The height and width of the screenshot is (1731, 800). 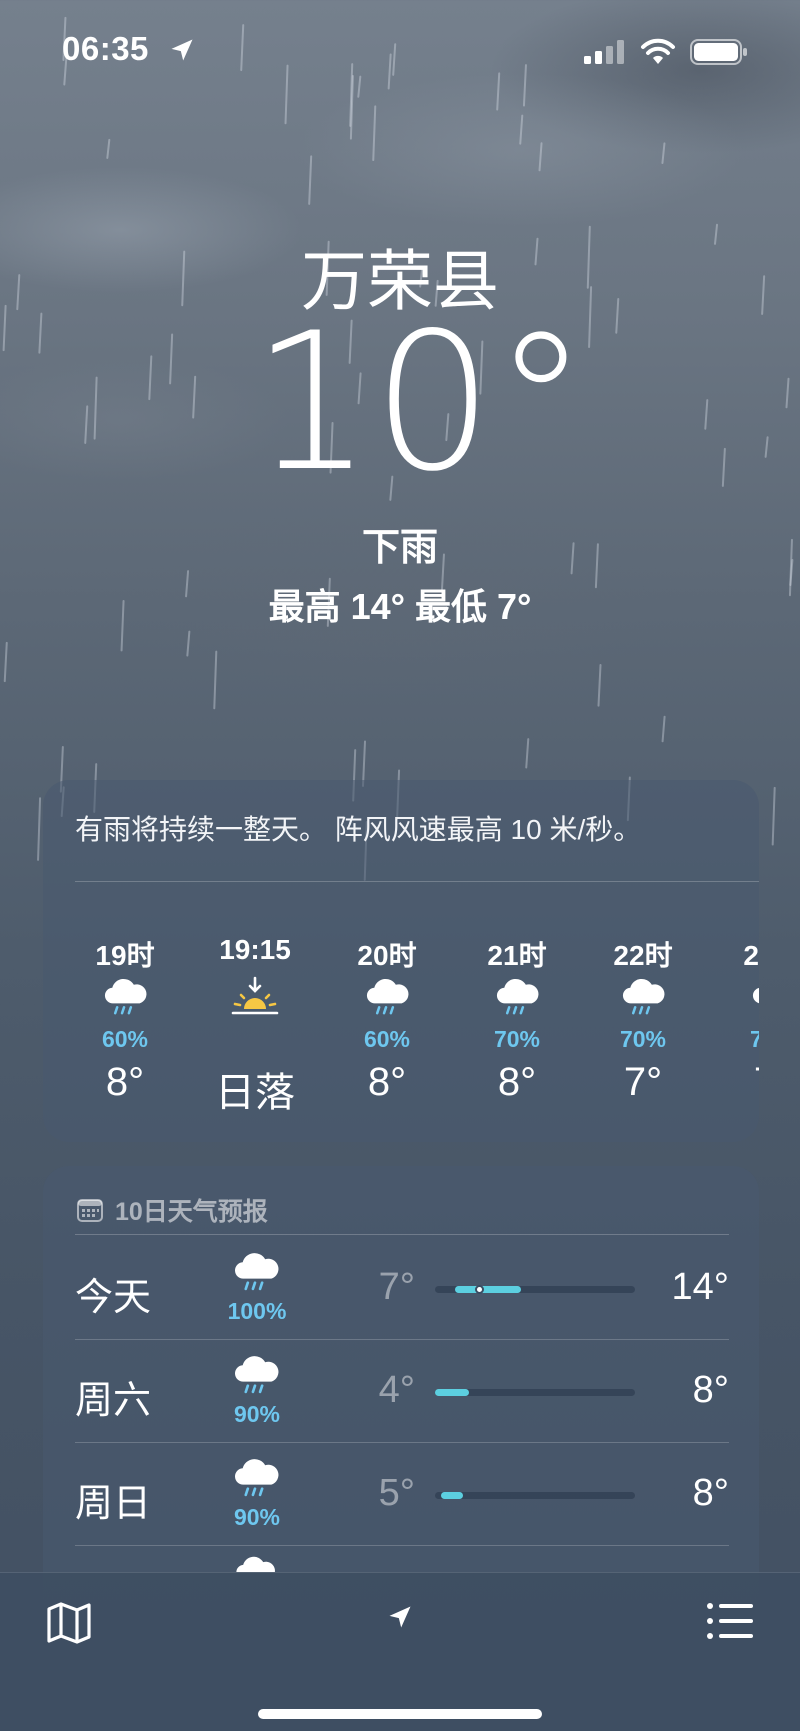 I want to click on ten-day-header: 10日天气预报, so click(x=172, y=1210).